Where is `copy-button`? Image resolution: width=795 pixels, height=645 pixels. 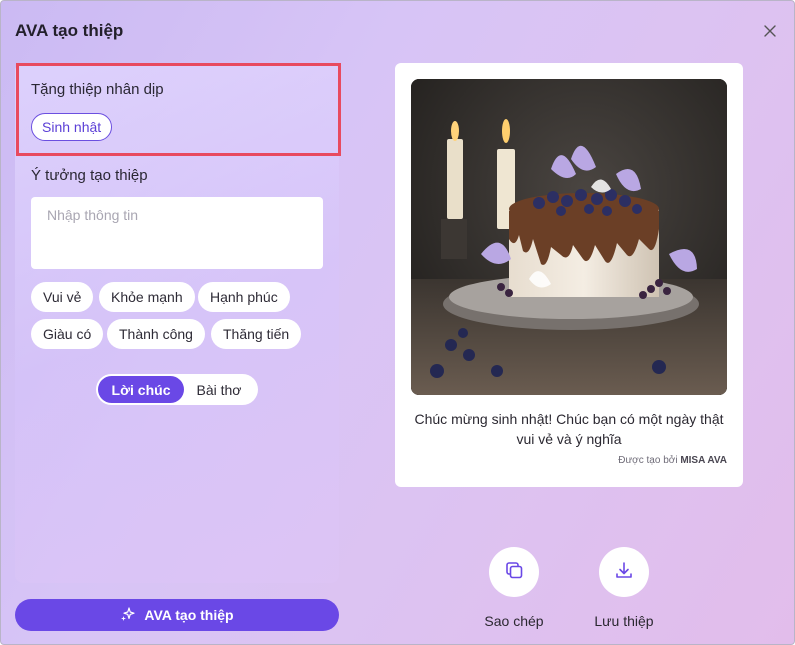
copy-button is located at coordinates (514, 572).